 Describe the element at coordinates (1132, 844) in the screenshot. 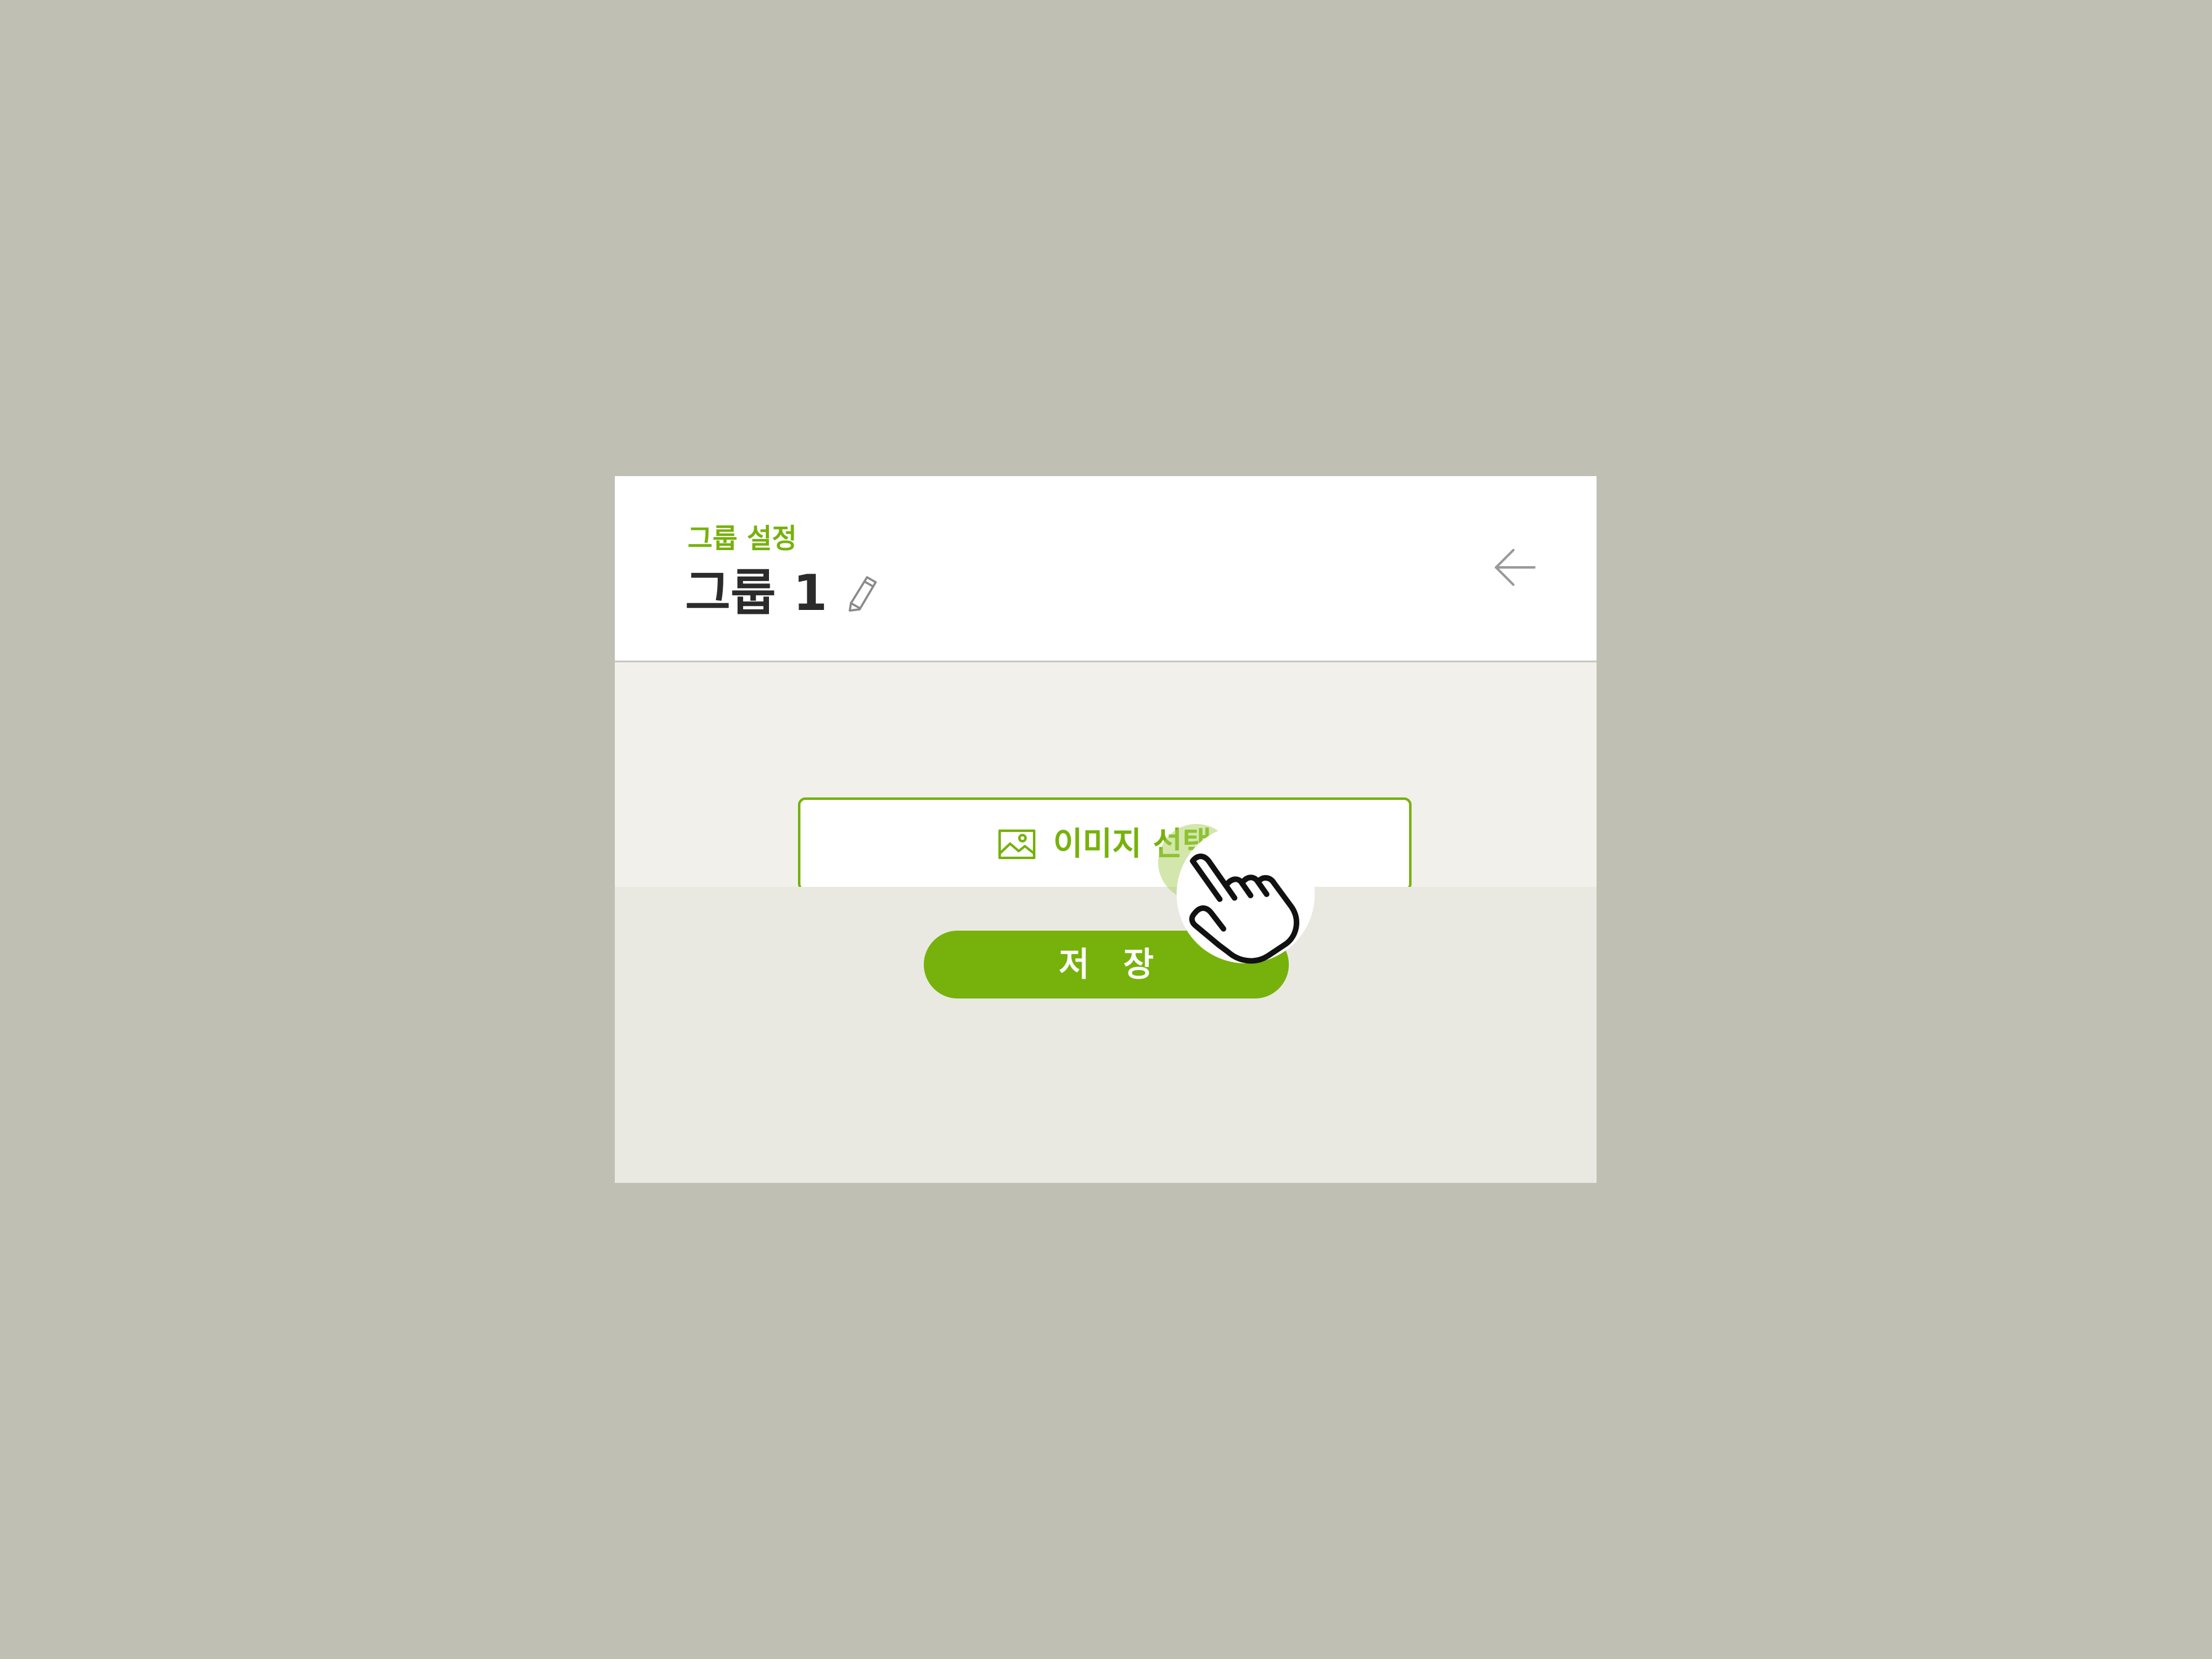

I see `select-image-label: 이미지 선택` at that location.